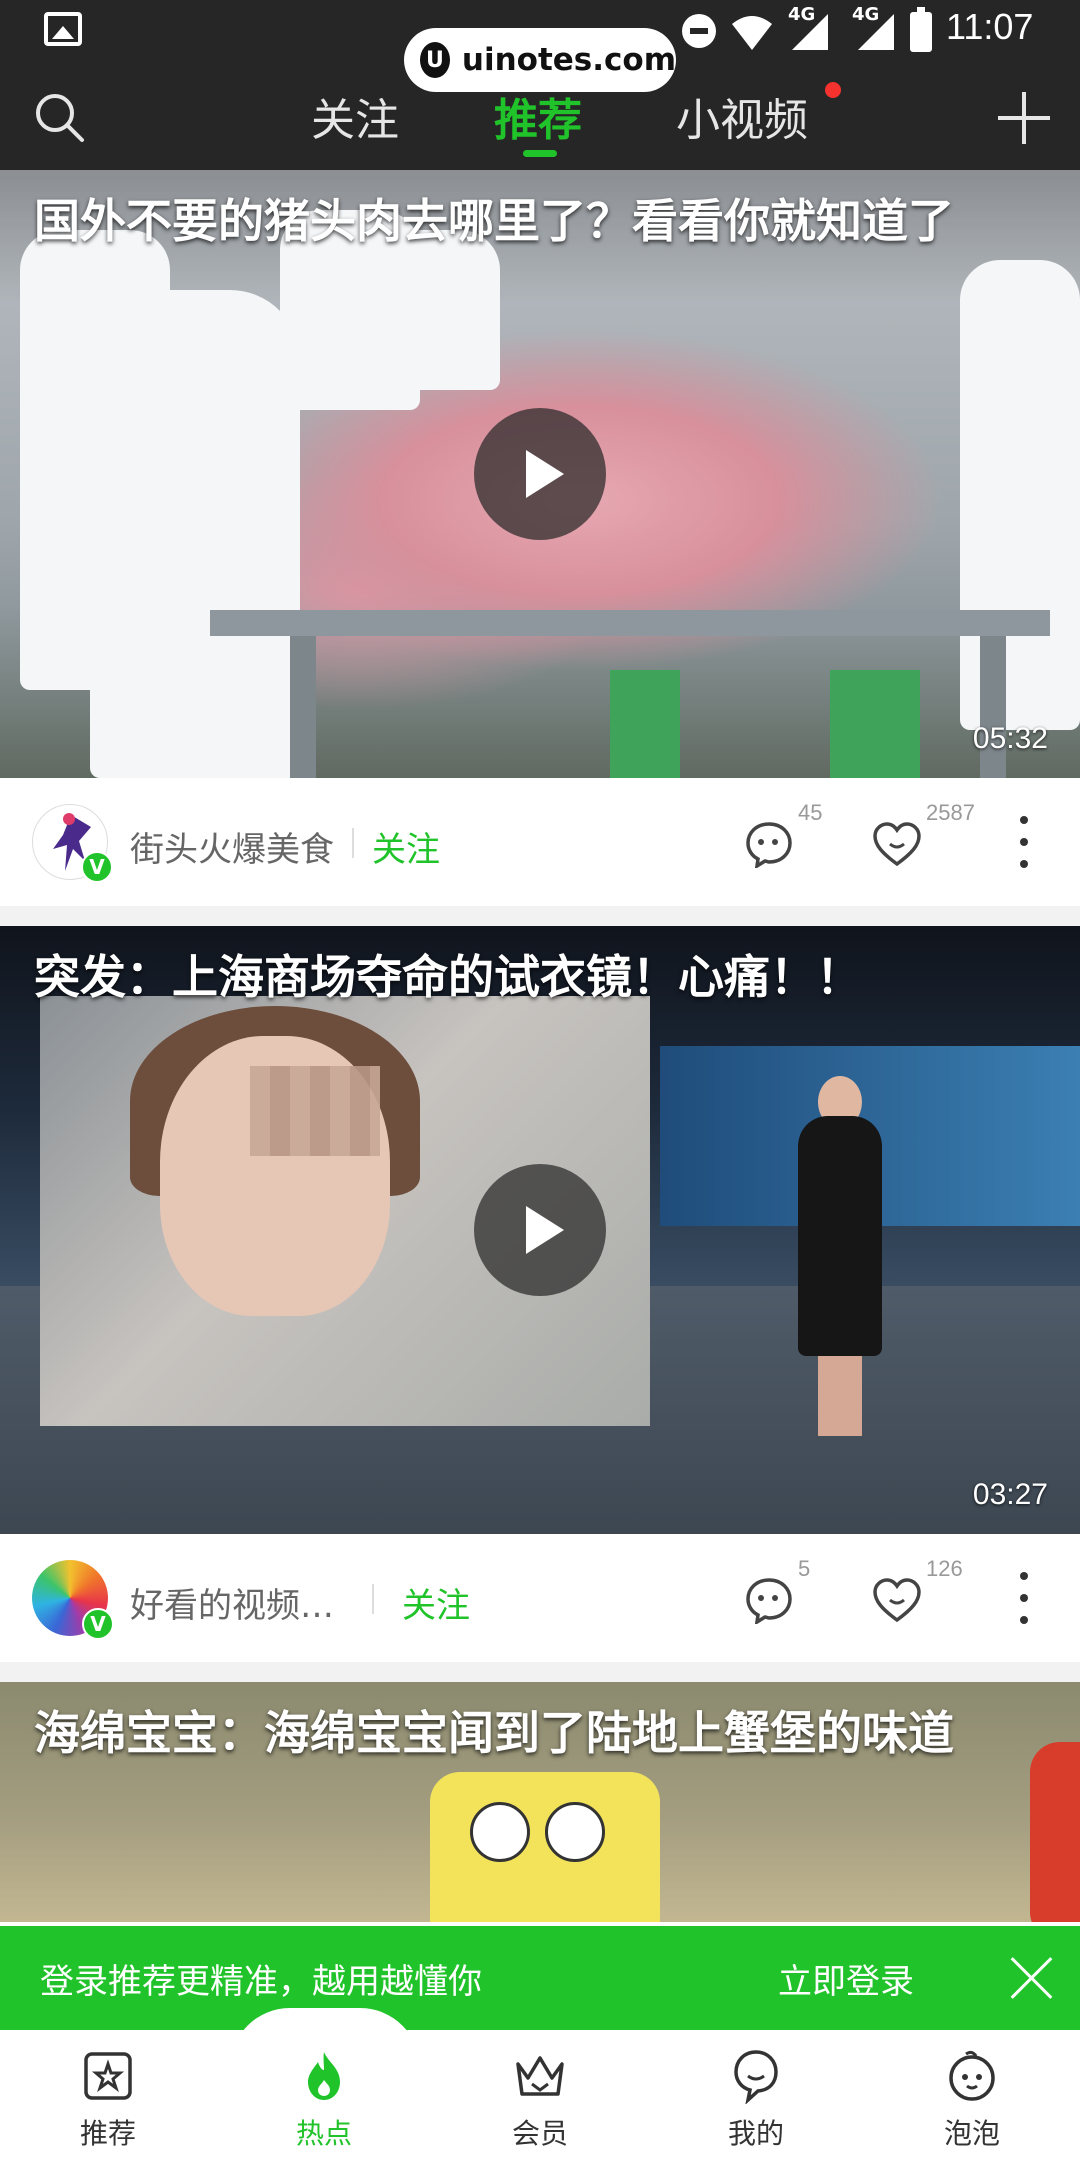 The height and width of the screenshot is (2160, 1080). I want to click on top-tabs: 关注 推荐 小视频, so click(540, 120).